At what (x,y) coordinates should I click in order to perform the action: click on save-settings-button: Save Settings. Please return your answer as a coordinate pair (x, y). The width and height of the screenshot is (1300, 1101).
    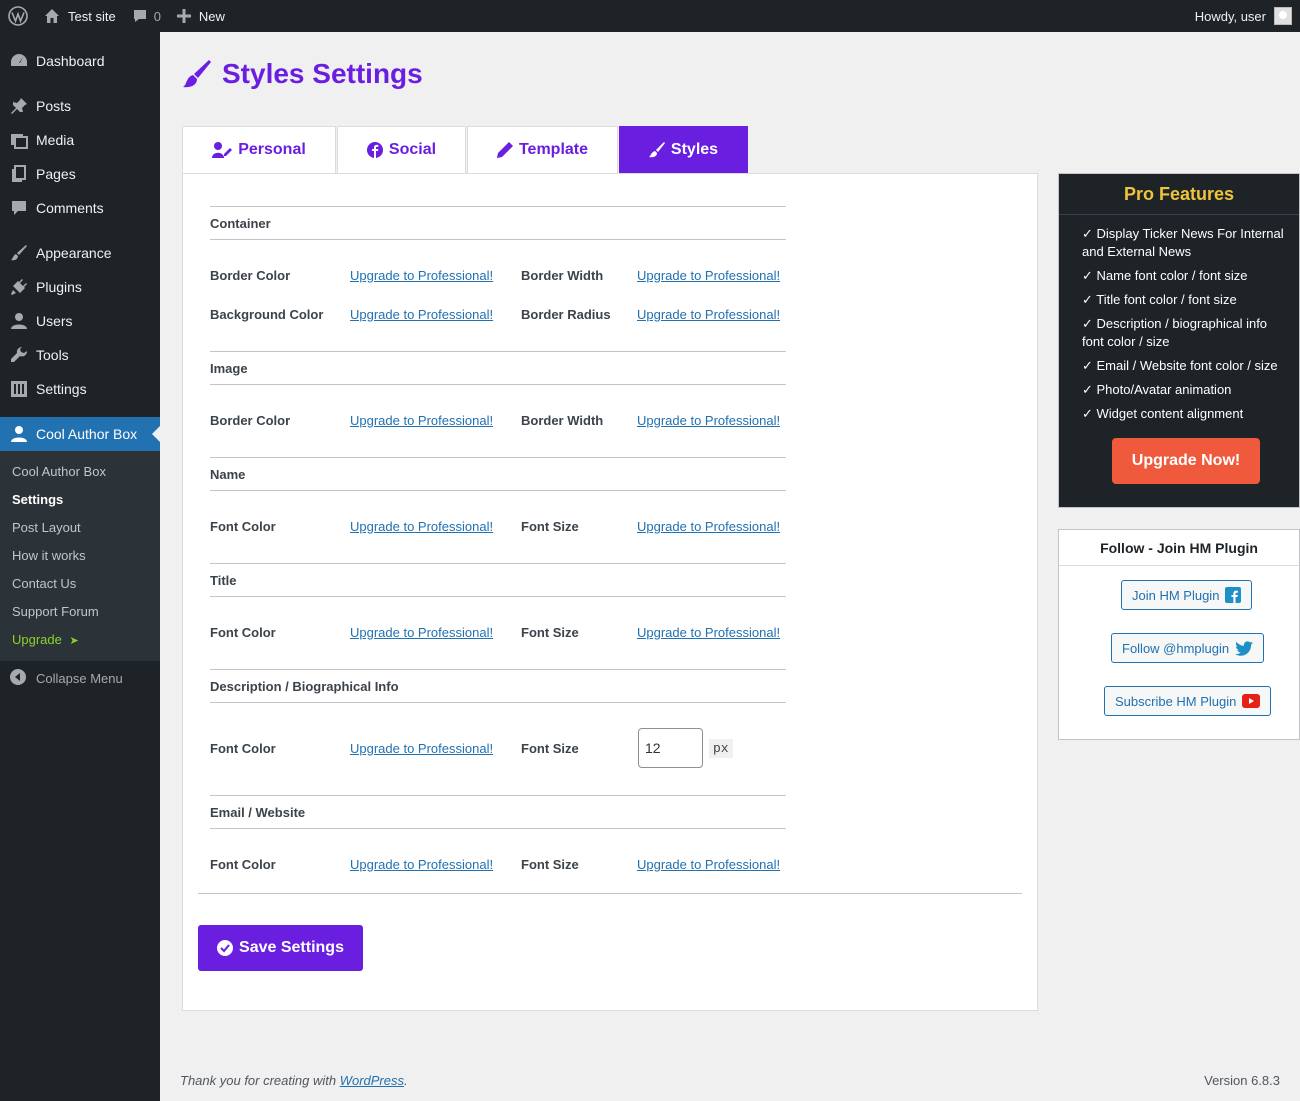
    Looking at the image, I should click on (280, 948).